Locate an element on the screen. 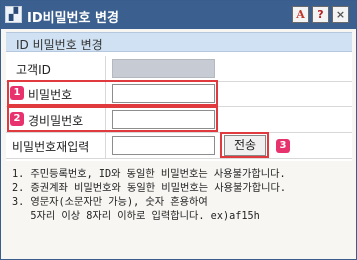  note-item: 1. 주민등록번호, ID와 동일한 비밀번호는 사용불가합니다. is located at coordinates (149, 174).